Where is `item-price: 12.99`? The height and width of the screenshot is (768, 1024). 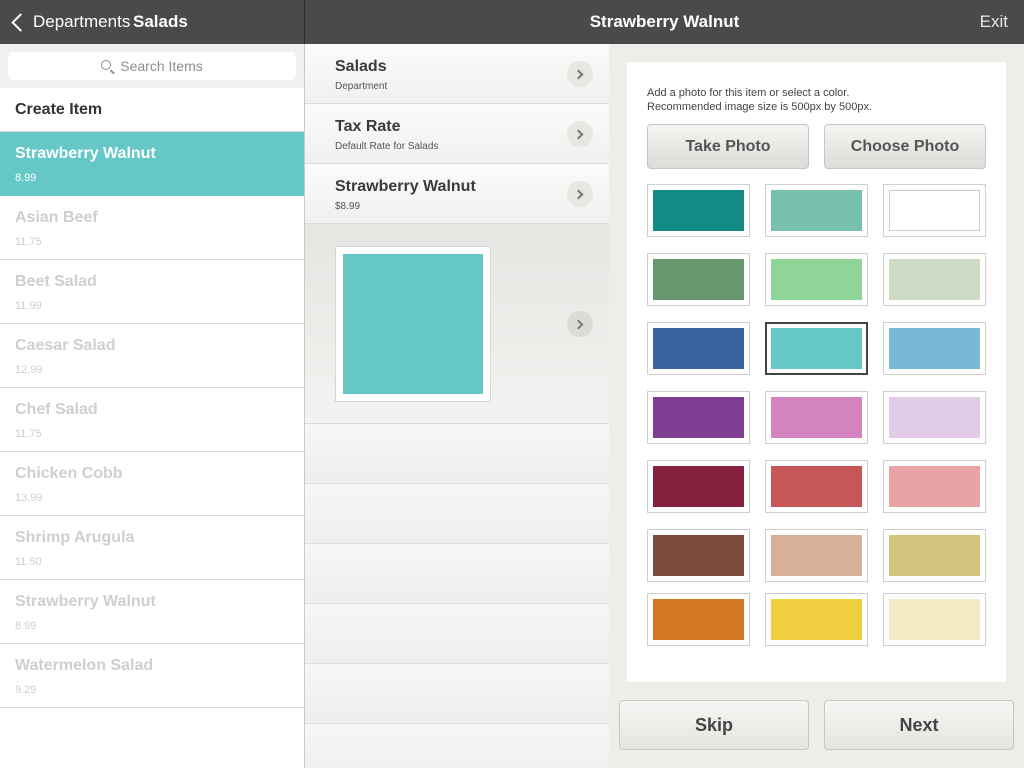 item-price: 12.99 is located at coordinates (29, 370).